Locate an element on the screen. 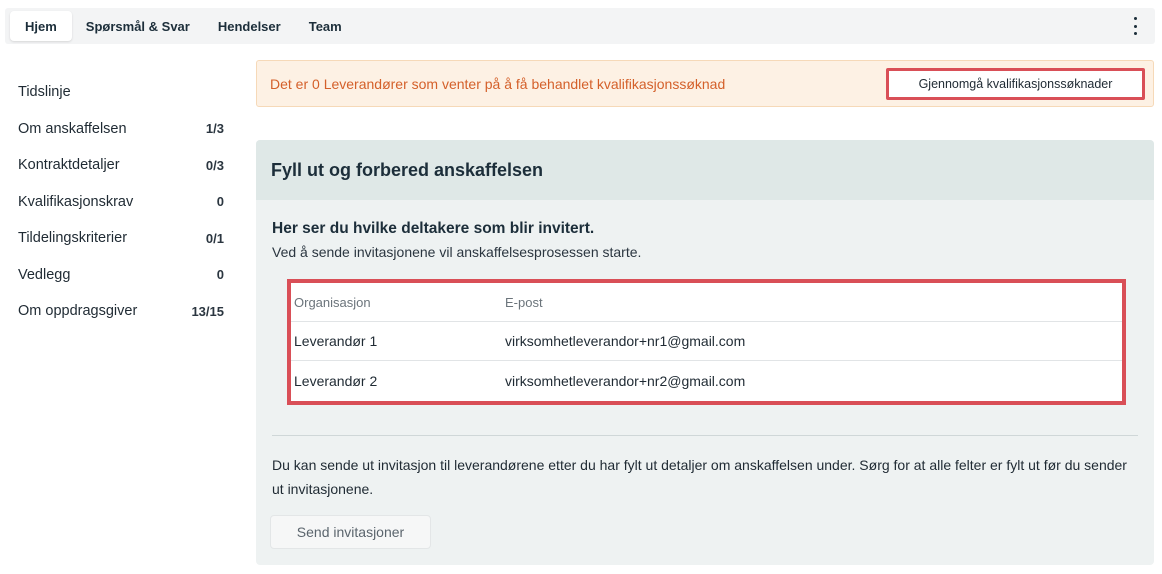 The image size is (1162, 574). sidebar-item-om-anskaffelsen: Om anskaffelsen 1/3 is located at coordinates (124, 129).